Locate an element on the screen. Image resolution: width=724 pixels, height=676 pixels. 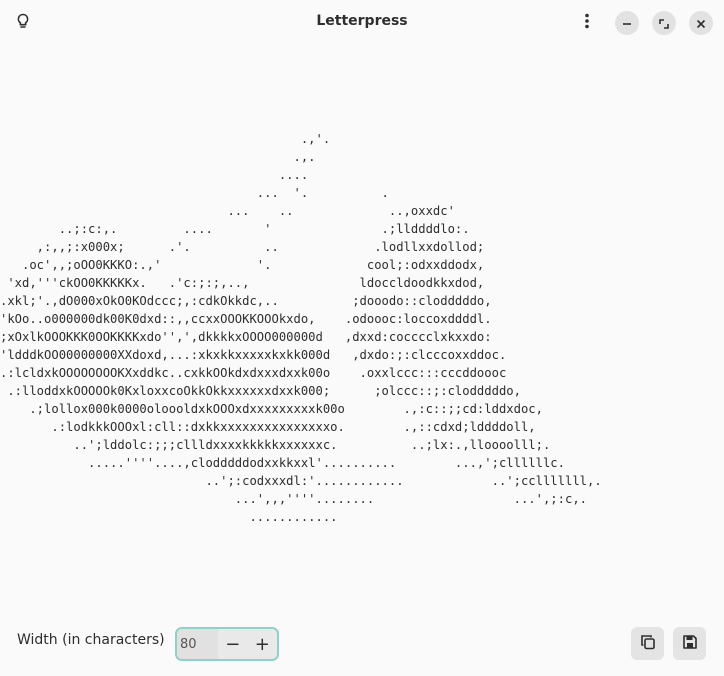
main-menu-button is located at coordinates (587, 23).